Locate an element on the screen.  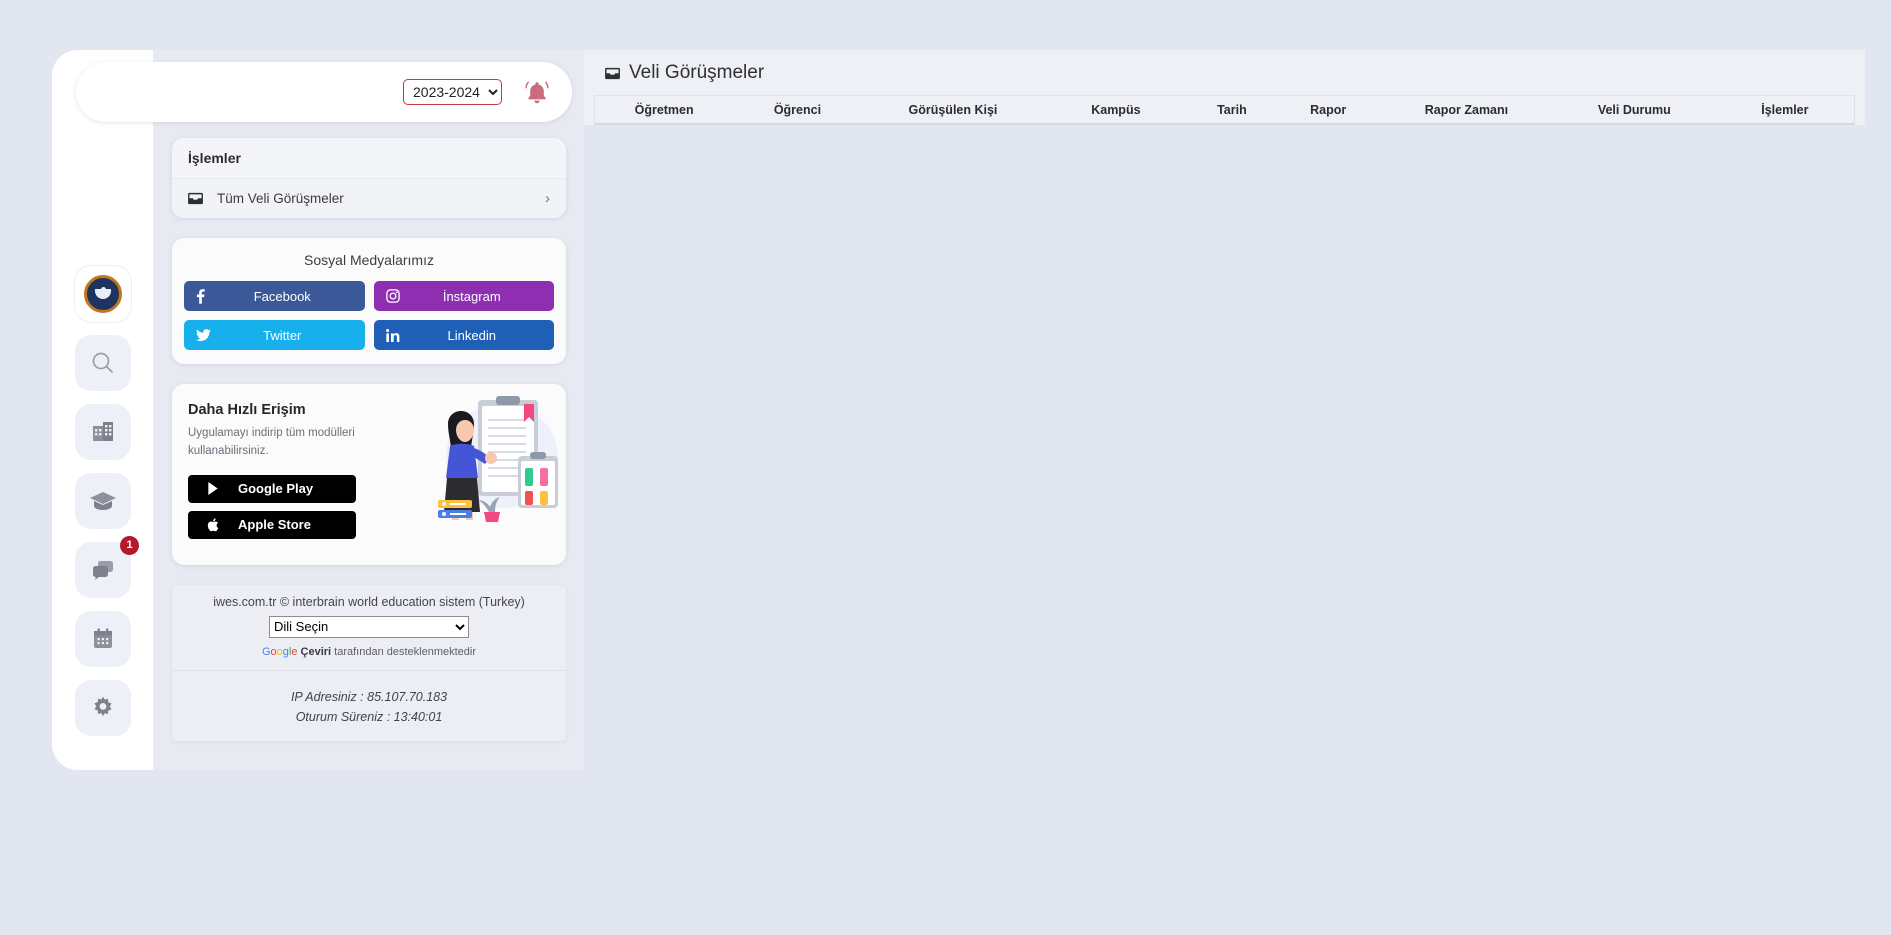
promo-illustration is located at coordinates (490, 459).